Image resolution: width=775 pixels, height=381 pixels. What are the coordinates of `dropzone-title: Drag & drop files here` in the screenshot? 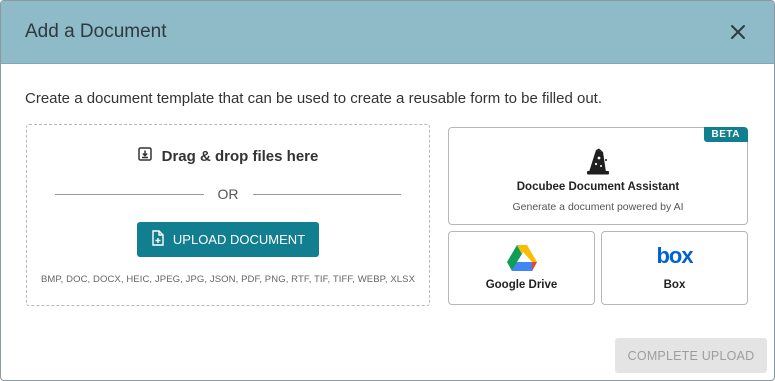 It's located at (228, 156).